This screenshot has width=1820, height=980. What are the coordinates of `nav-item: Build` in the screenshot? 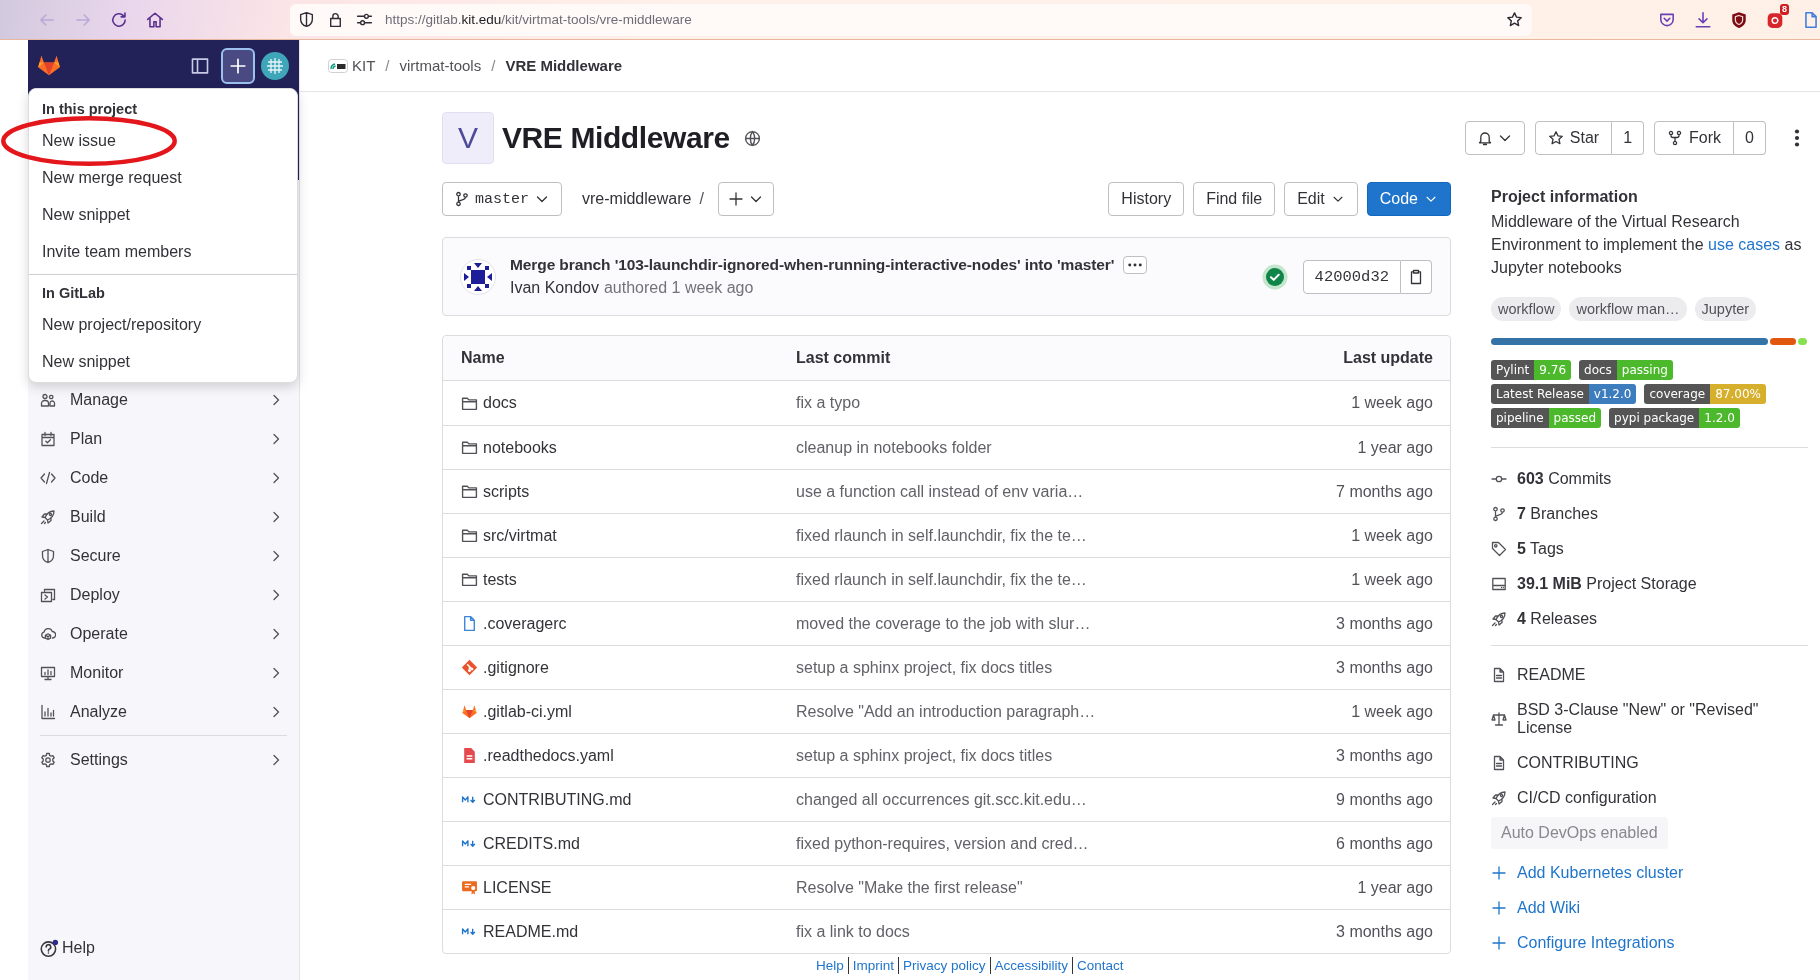 It's located at (163, 516).